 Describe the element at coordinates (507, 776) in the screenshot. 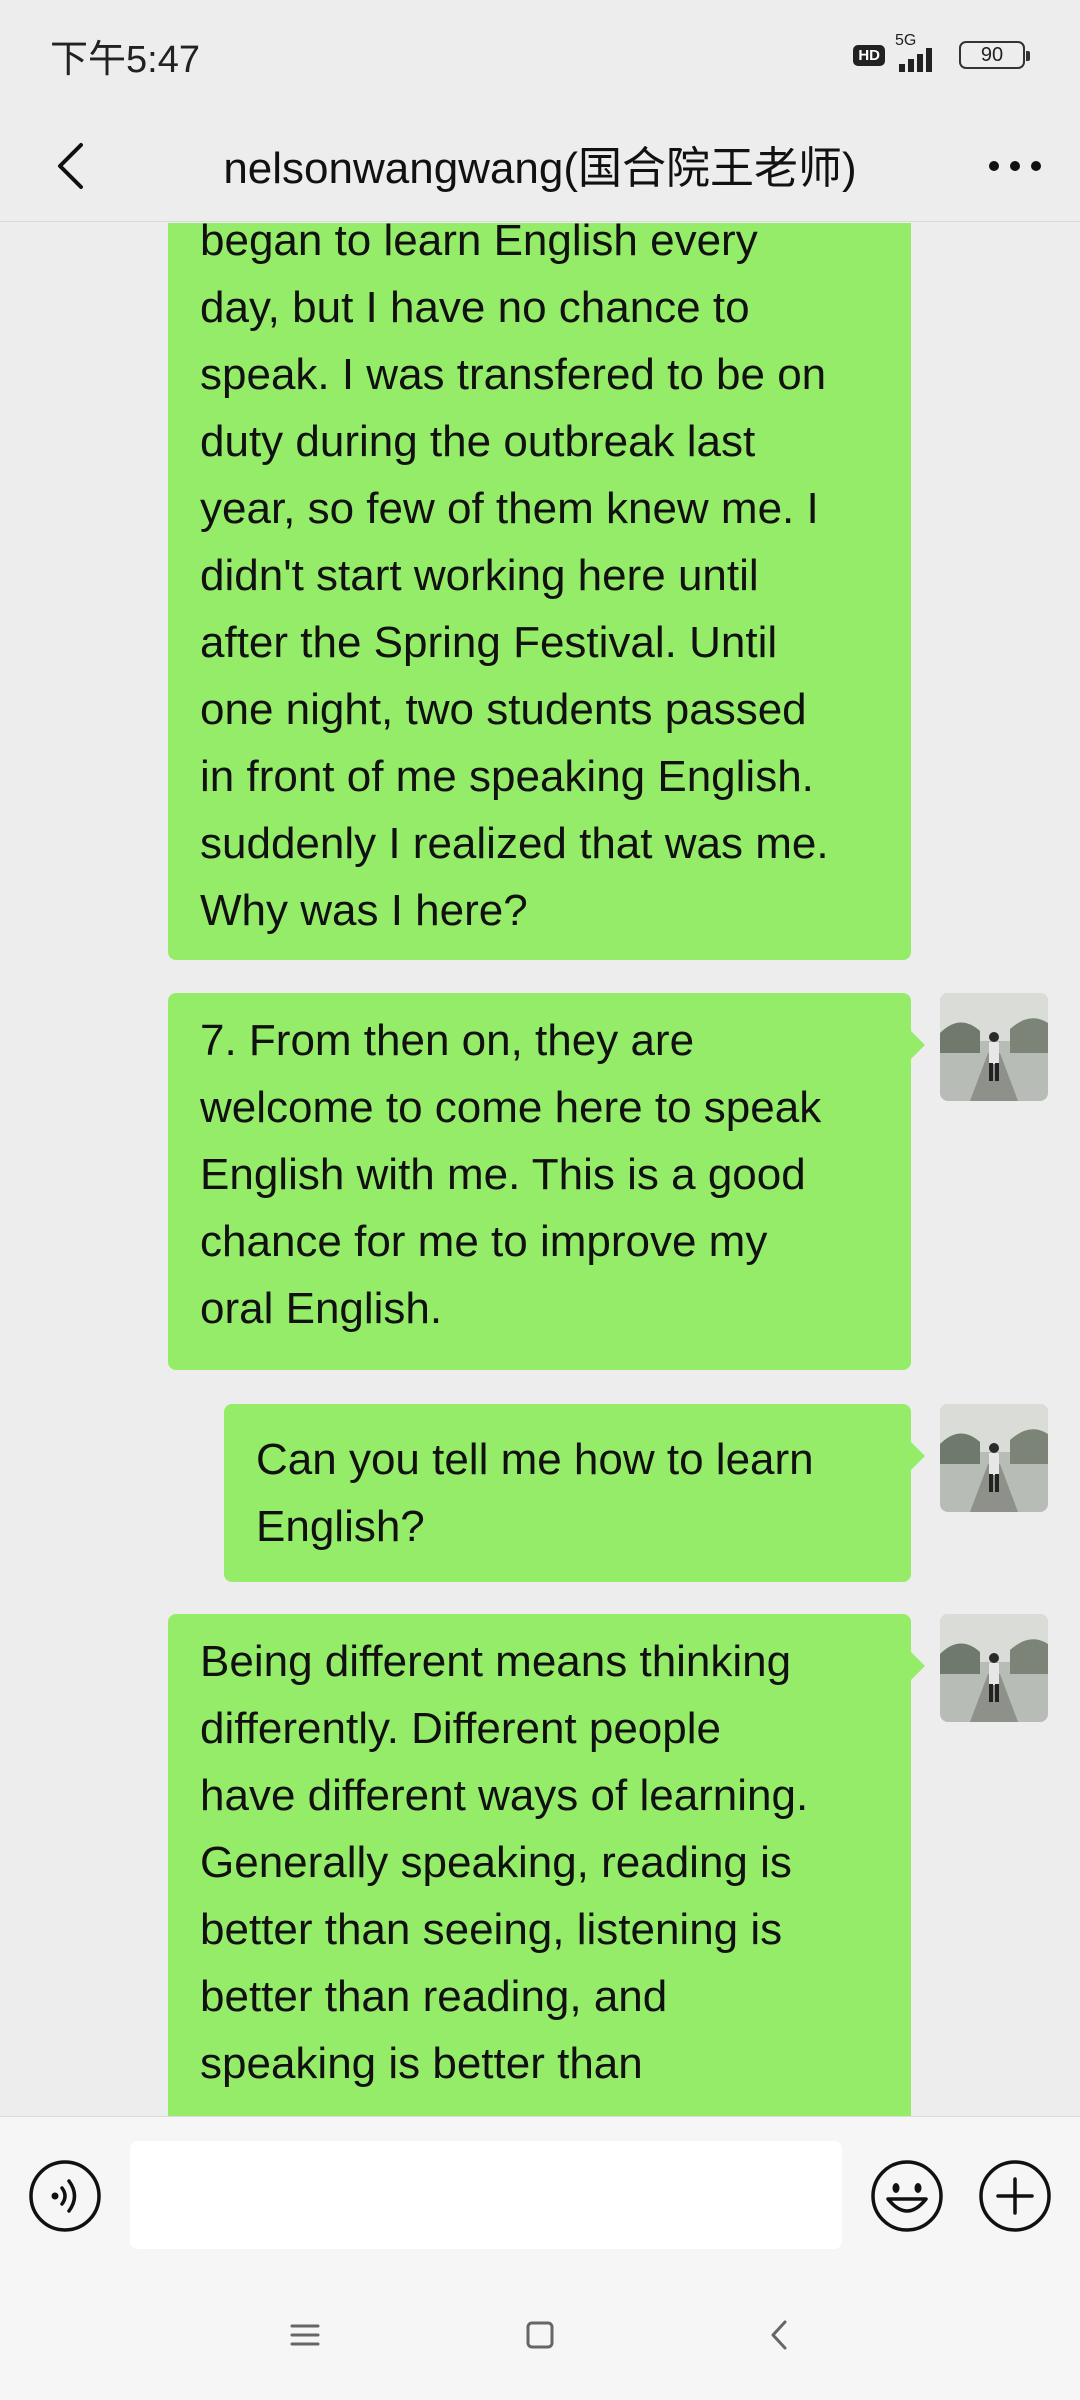

I see `message-line: in front of me speaking English.` at that location.